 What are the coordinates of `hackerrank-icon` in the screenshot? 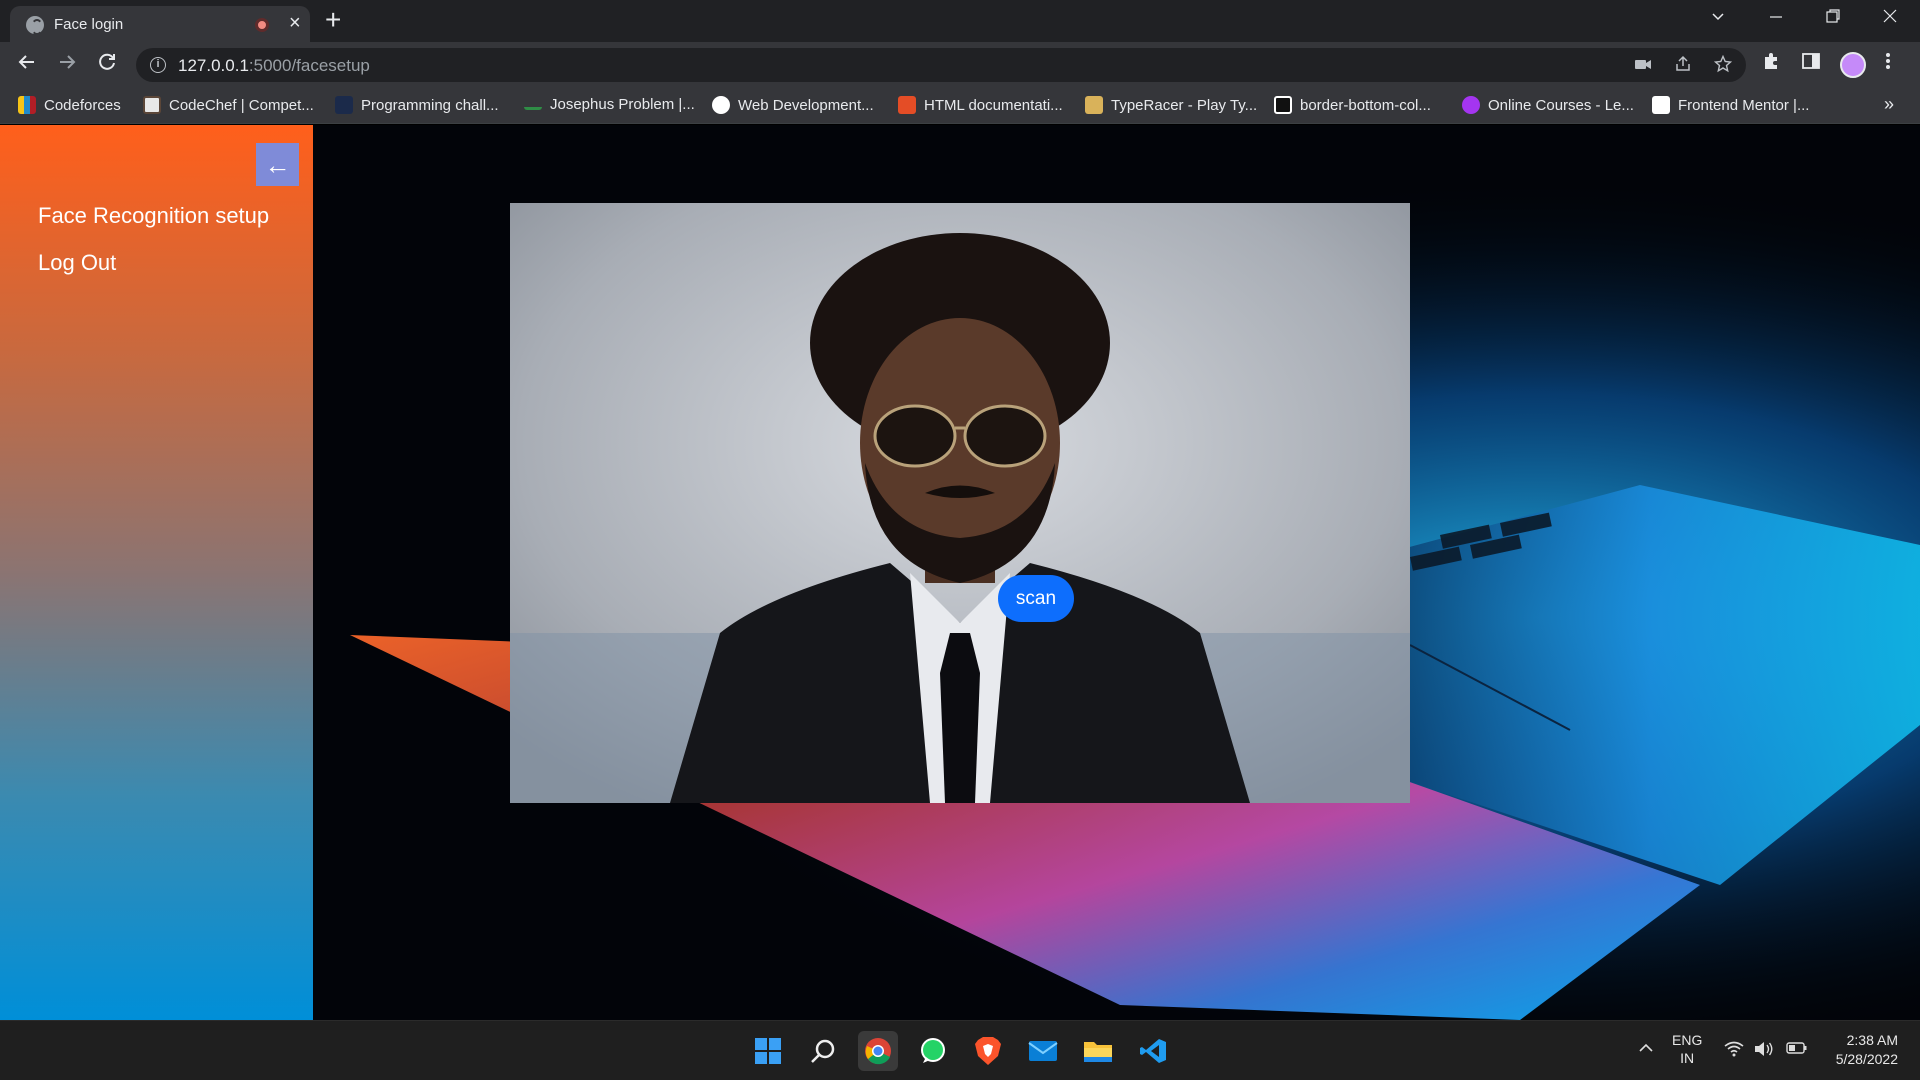 It's located at (344, 105).